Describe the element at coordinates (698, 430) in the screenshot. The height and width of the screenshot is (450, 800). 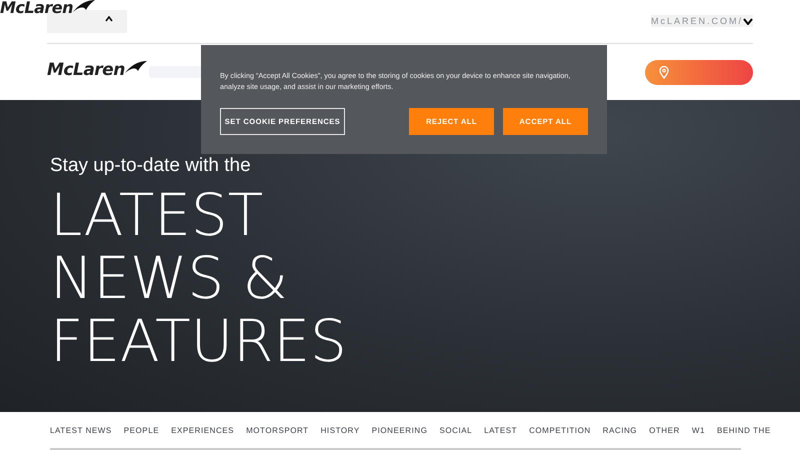
I see `category-link: W1` at that location.